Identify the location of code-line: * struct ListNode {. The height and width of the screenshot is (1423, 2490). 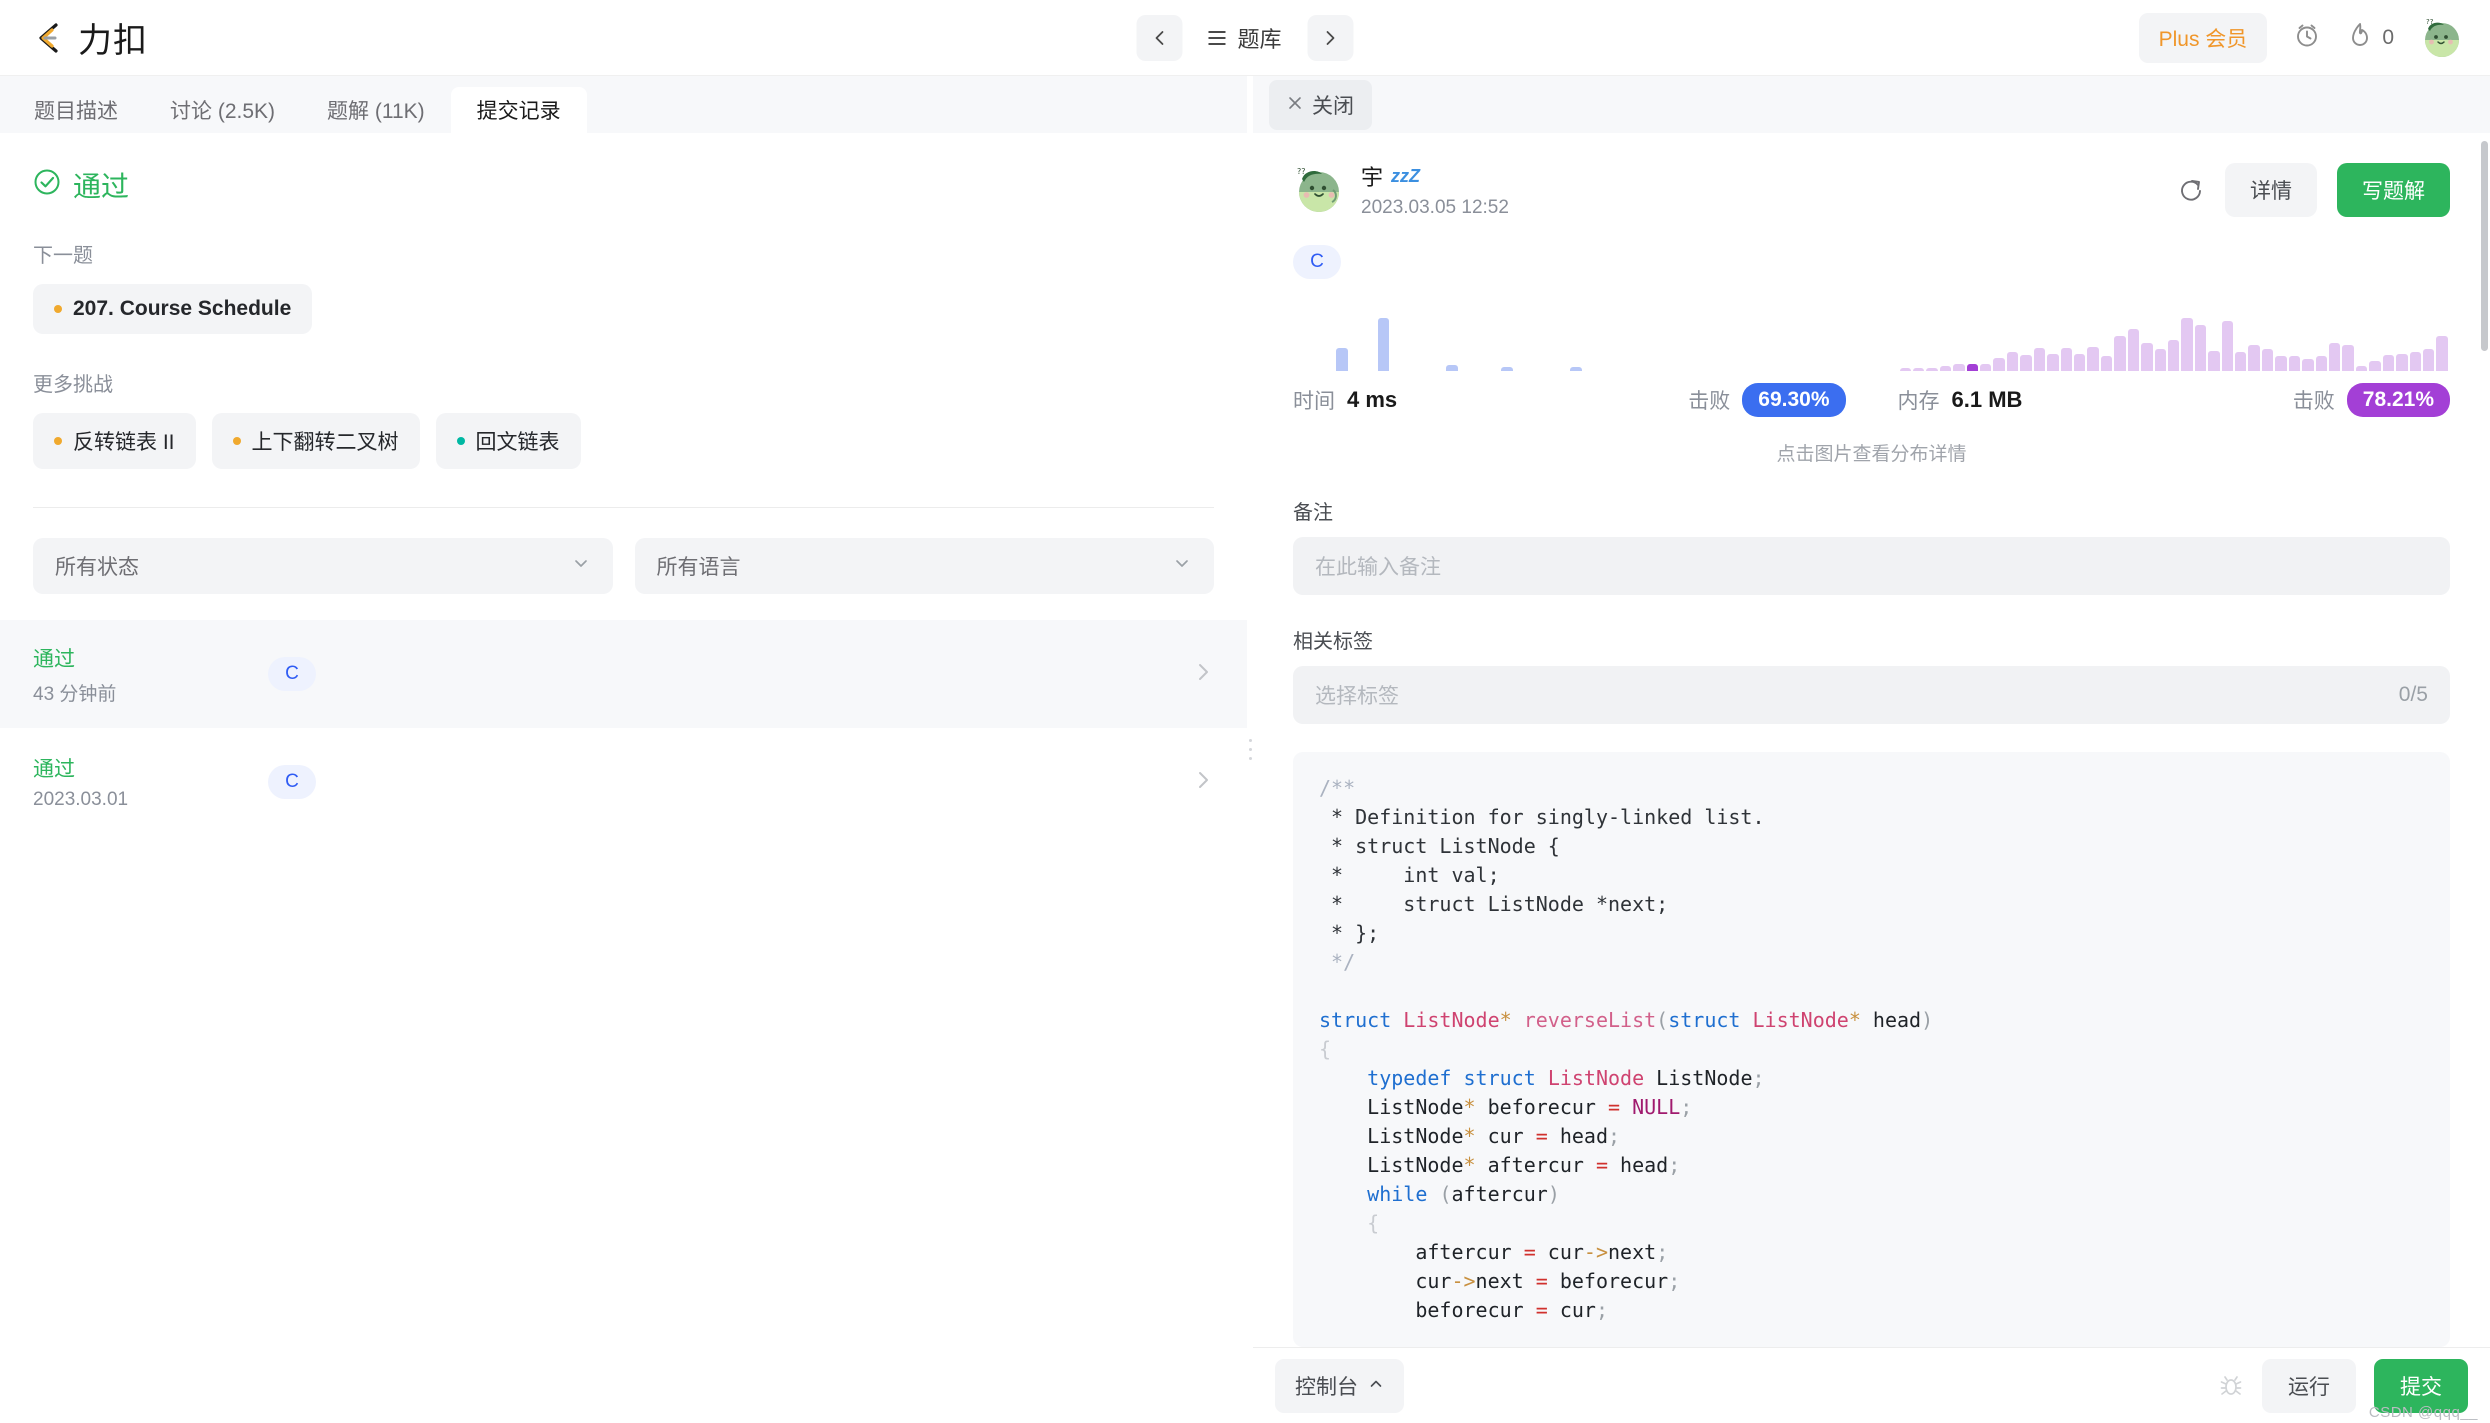
(1871, 846).